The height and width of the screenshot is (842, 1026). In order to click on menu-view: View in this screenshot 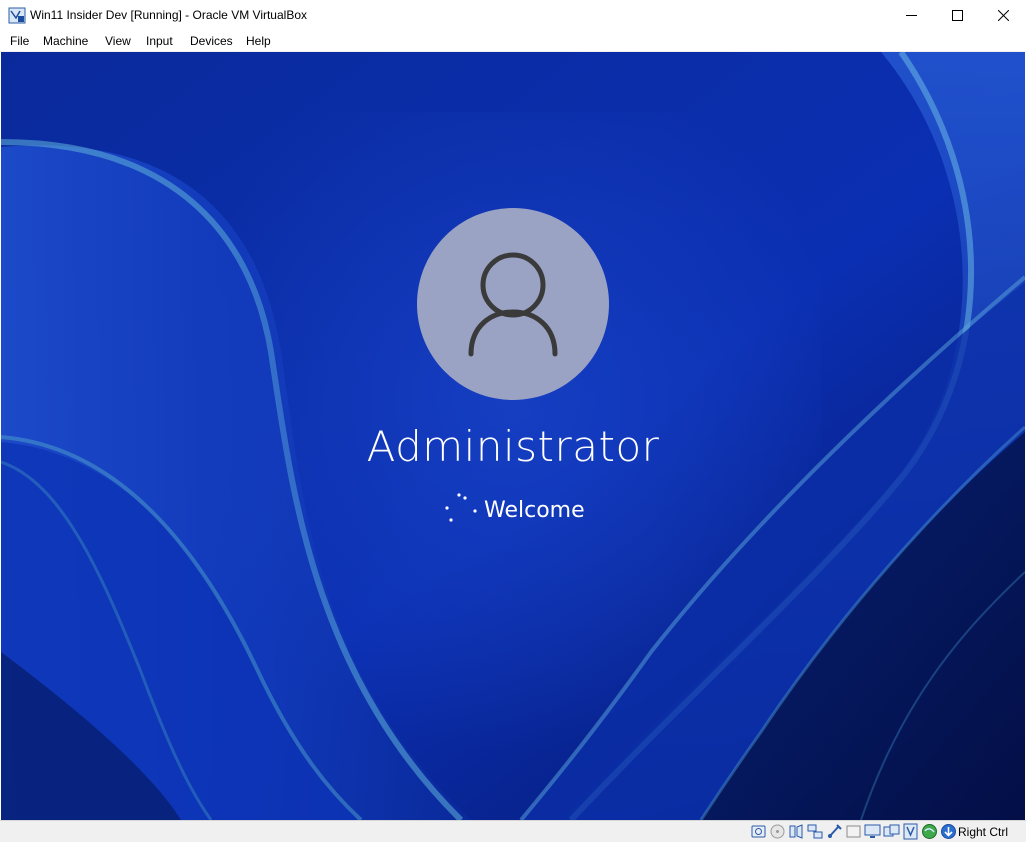, I will do `click(118, 41)`.